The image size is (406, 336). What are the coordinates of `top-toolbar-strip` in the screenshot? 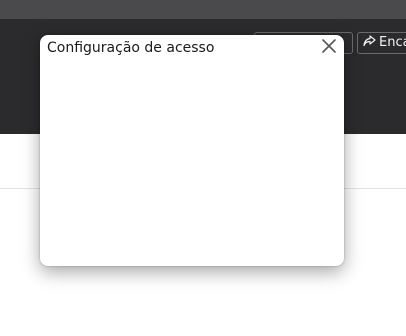 It's located at (203, 9).